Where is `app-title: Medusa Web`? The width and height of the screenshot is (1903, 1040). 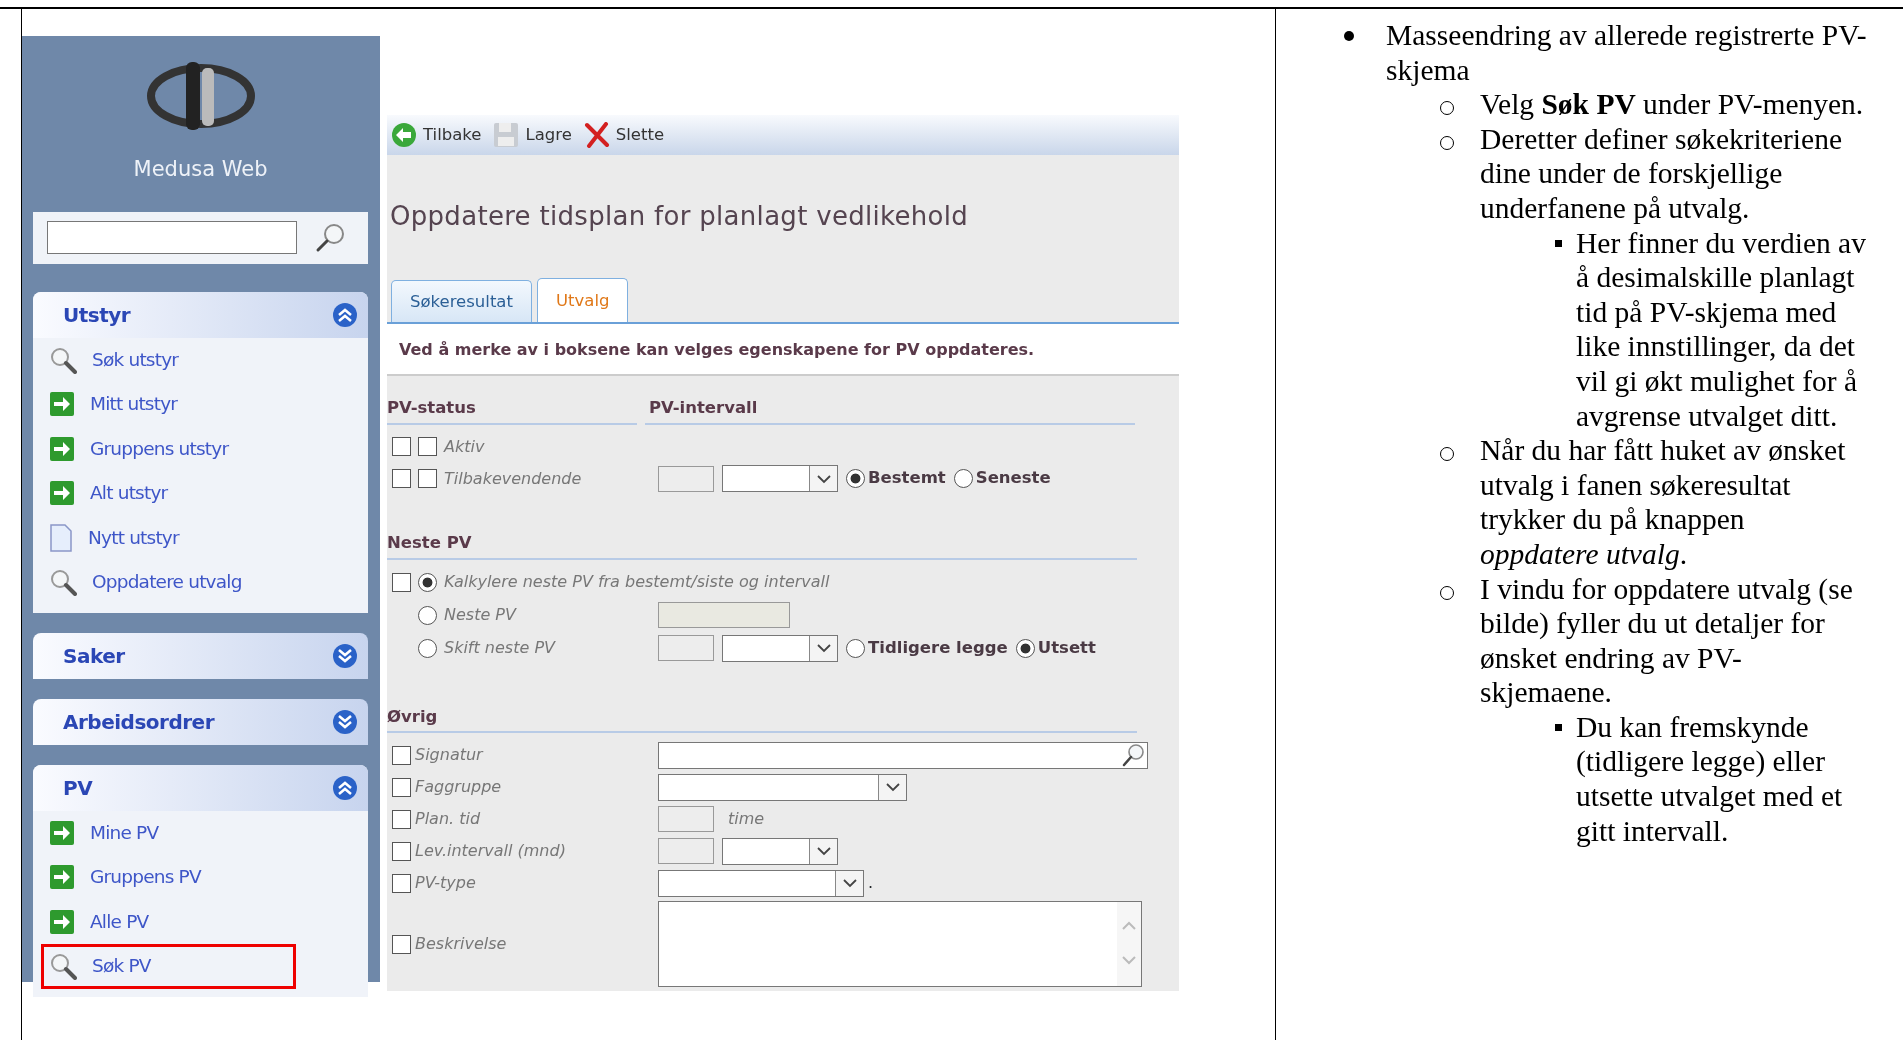 app-title: Medusa Web is located at coordinates (200, 169).